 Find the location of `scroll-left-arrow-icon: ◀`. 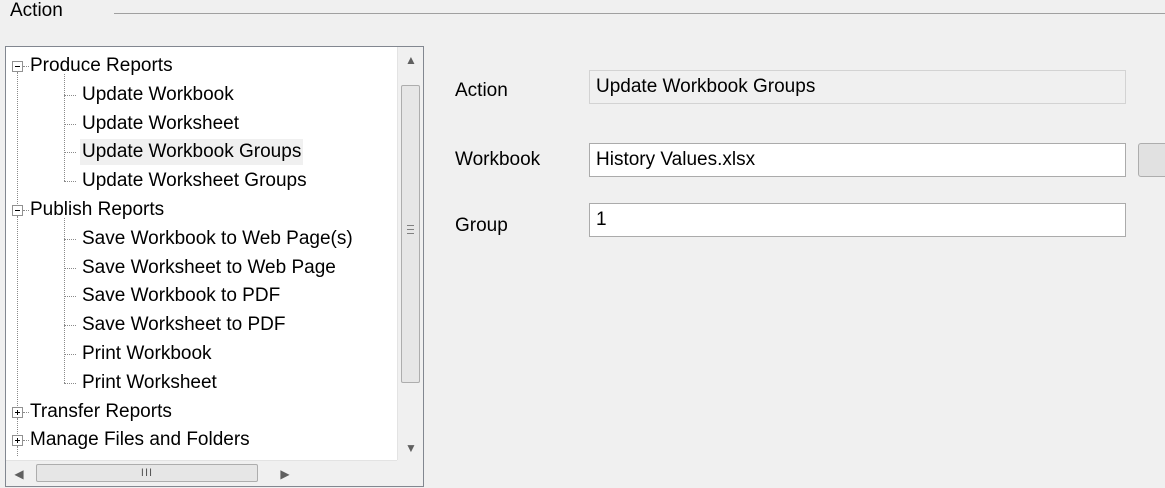

scroll-left-arrow-icon: ◀ is located at coordinates (19, 473).